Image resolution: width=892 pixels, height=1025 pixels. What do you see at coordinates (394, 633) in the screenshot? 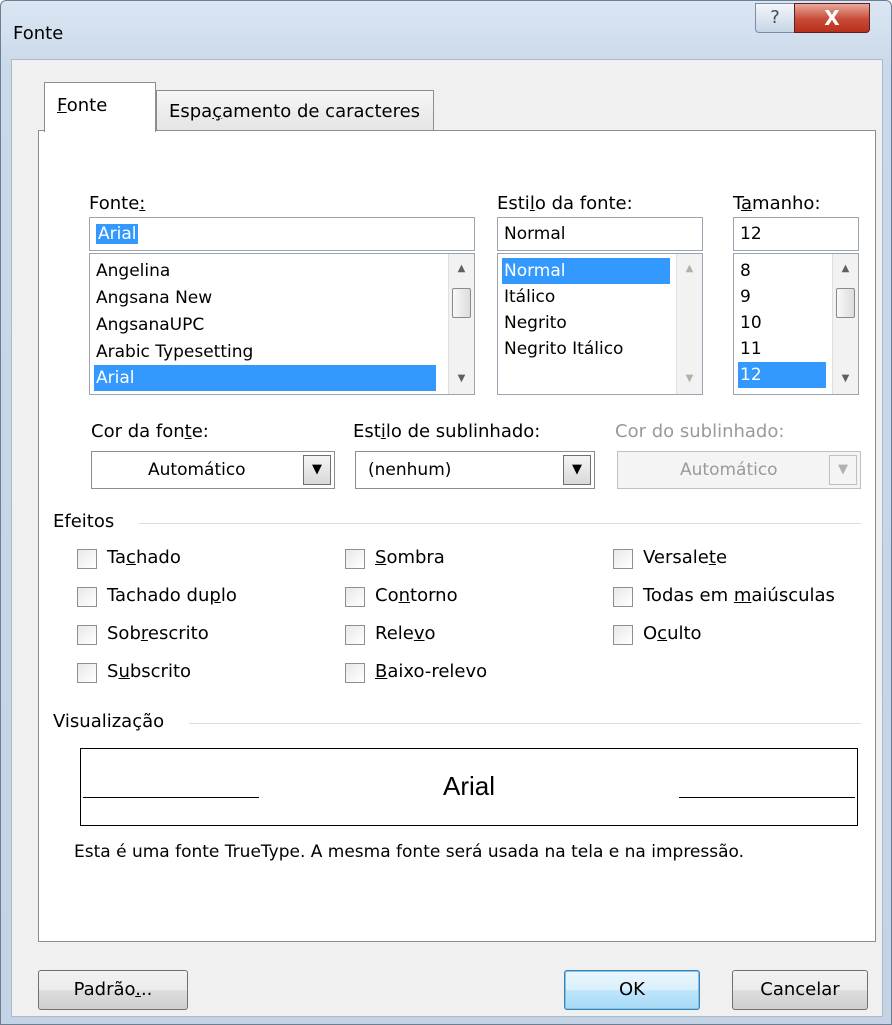
I see `label-part: Rele` at bounding box center [394, 633].